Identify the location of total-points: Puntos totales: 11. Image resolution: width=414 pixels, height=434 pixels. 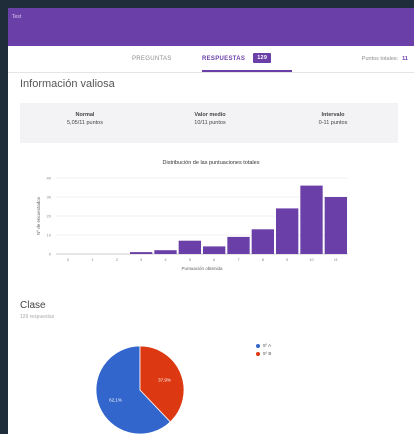
(385, 59).